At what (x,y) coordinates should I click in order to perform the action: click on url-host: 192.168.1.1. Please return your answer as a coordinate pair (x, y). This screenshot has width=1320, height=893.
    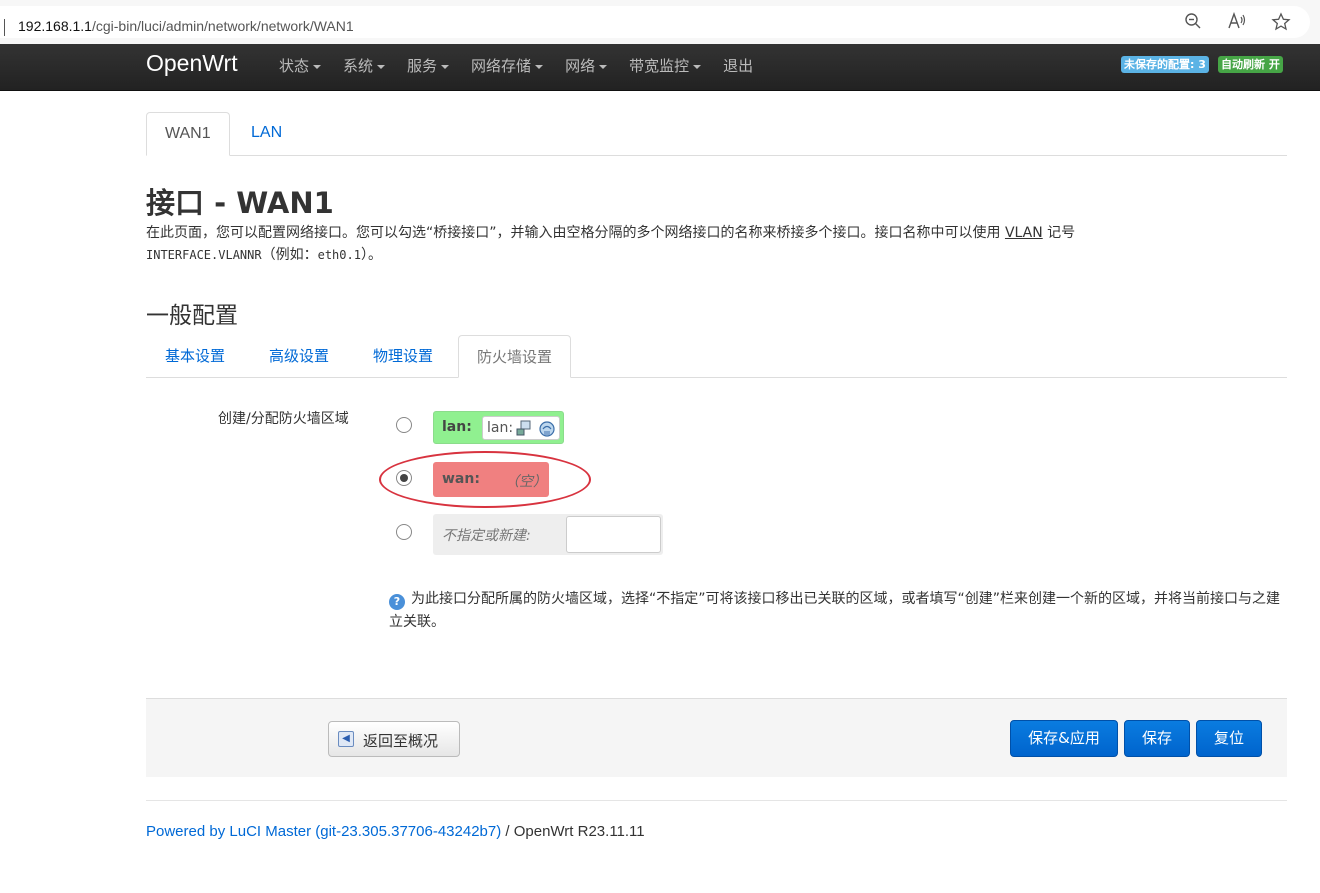
    Looking at the image, I should click on (55, 26).